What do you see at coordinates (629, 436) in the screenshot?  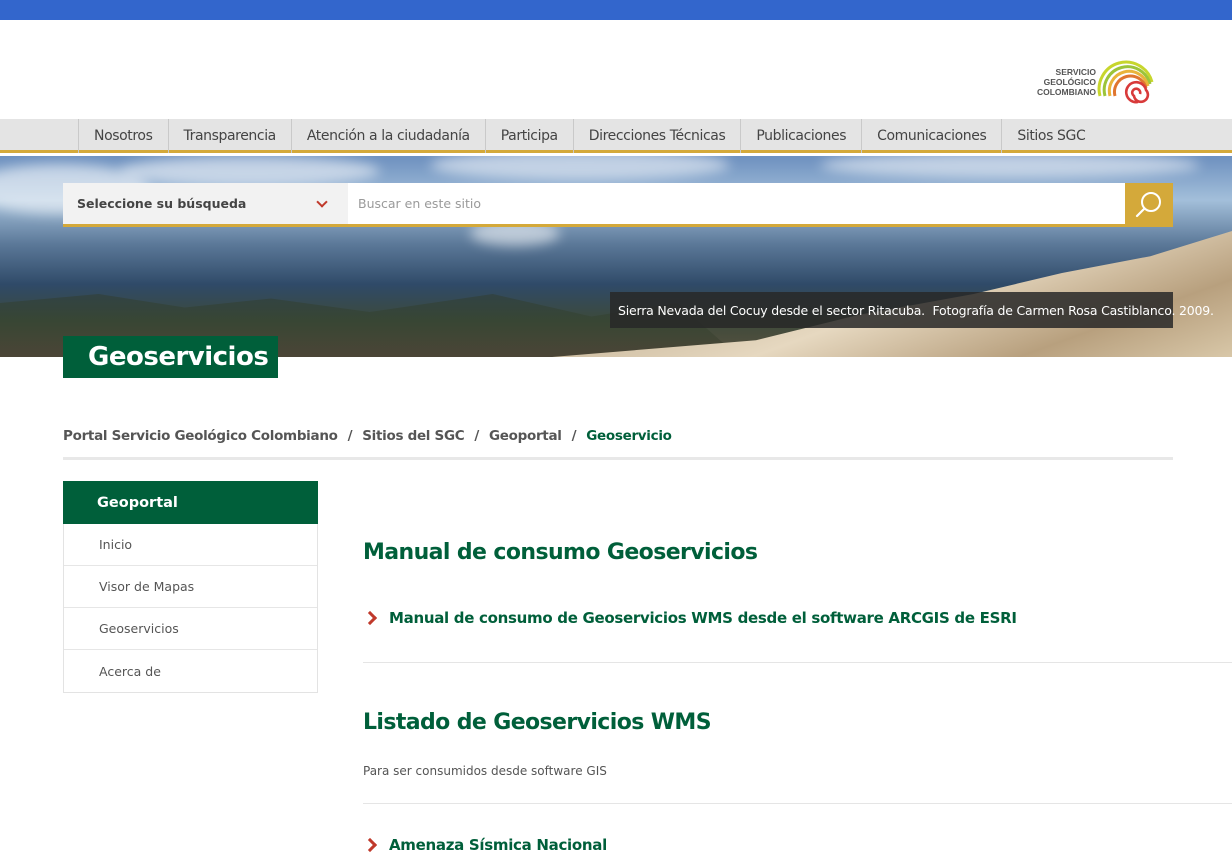 I see `breadcrumb-current: Geoservicio` at bounding box center [629, 436].